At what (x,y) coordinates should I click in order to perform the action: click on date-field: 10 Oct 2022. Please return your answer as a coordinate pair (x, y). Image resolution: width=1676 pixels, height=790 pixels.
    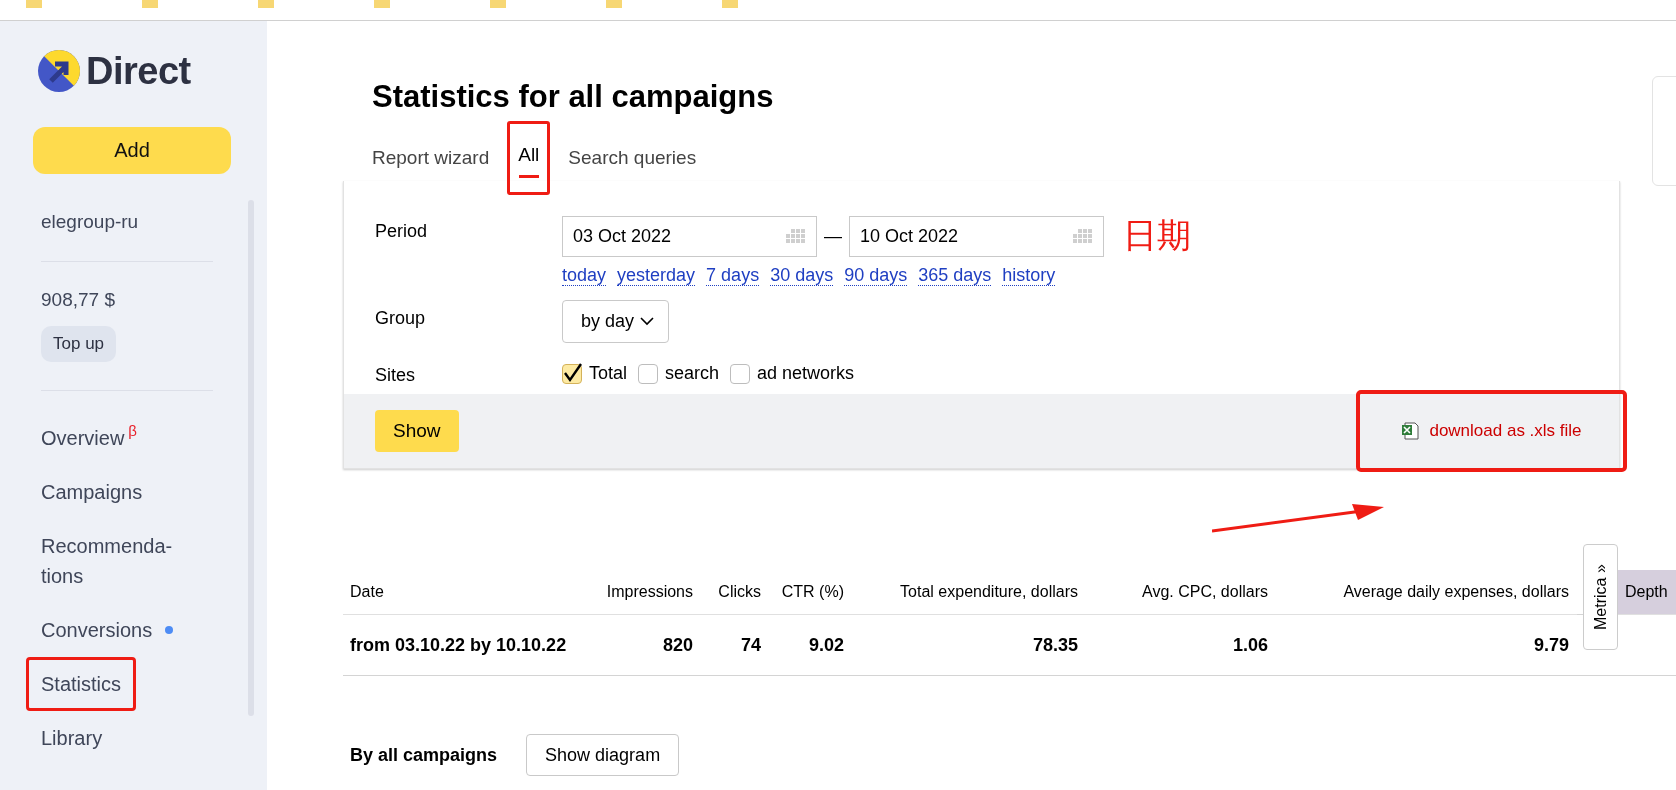
    Looking at the image, I should click on (976, 236).